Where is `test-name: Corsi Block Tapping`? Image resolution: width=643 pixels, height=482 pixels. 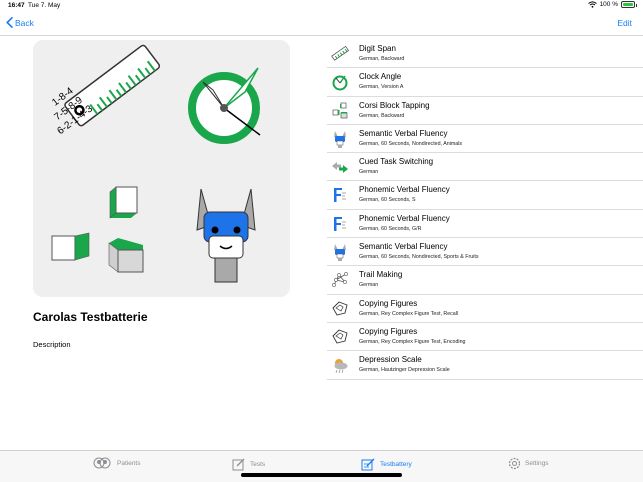
test-name: Corsi Block Tapping is located at coordinates (394, 105).